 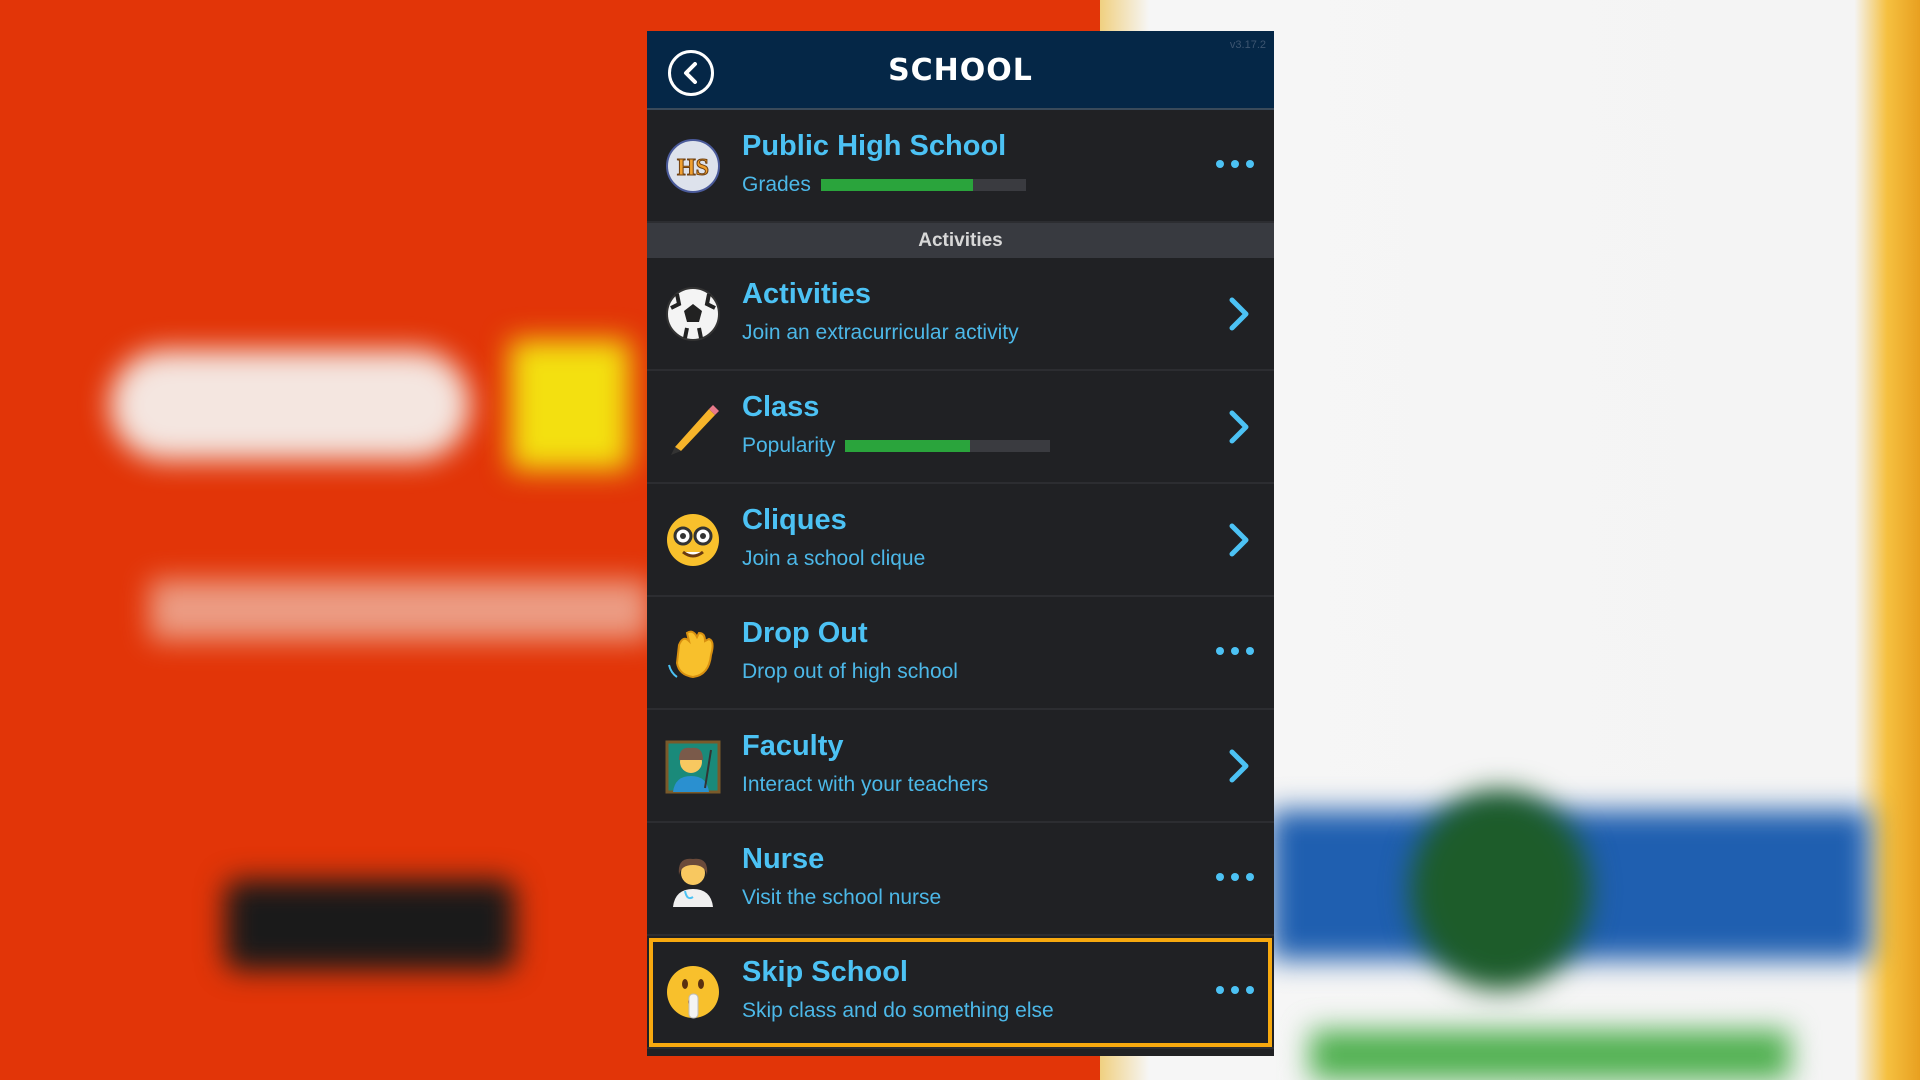 What do you see at coordinates (960, 766) in the screenshot?
I see `list-item-faculty: Faculty Interact with your teachers` at bounding box center [960, 766].